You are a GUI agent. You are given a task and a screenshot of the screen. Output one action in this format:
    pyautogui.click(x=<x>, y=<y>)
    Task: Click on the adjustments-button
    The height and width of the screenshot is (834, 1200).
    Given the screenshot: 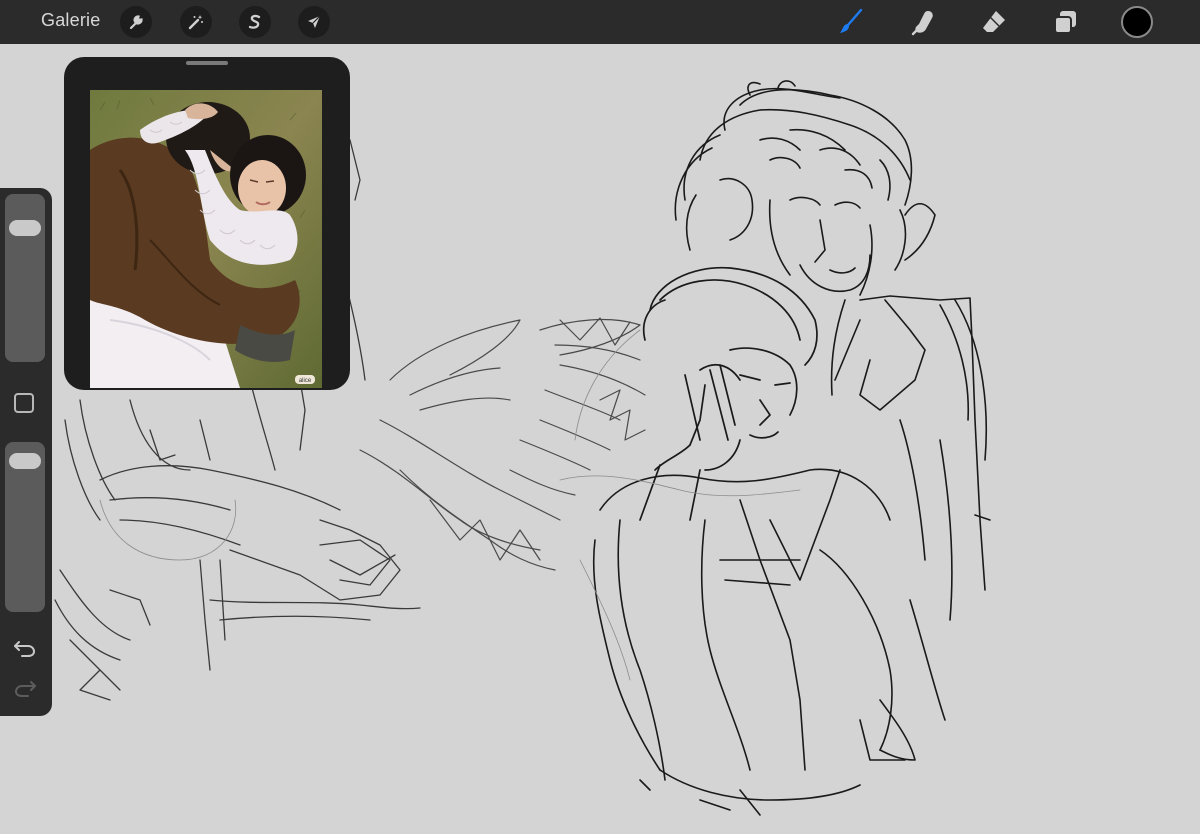 What is the action you would take?
    pyautogui.click(x=196, y=22)
    